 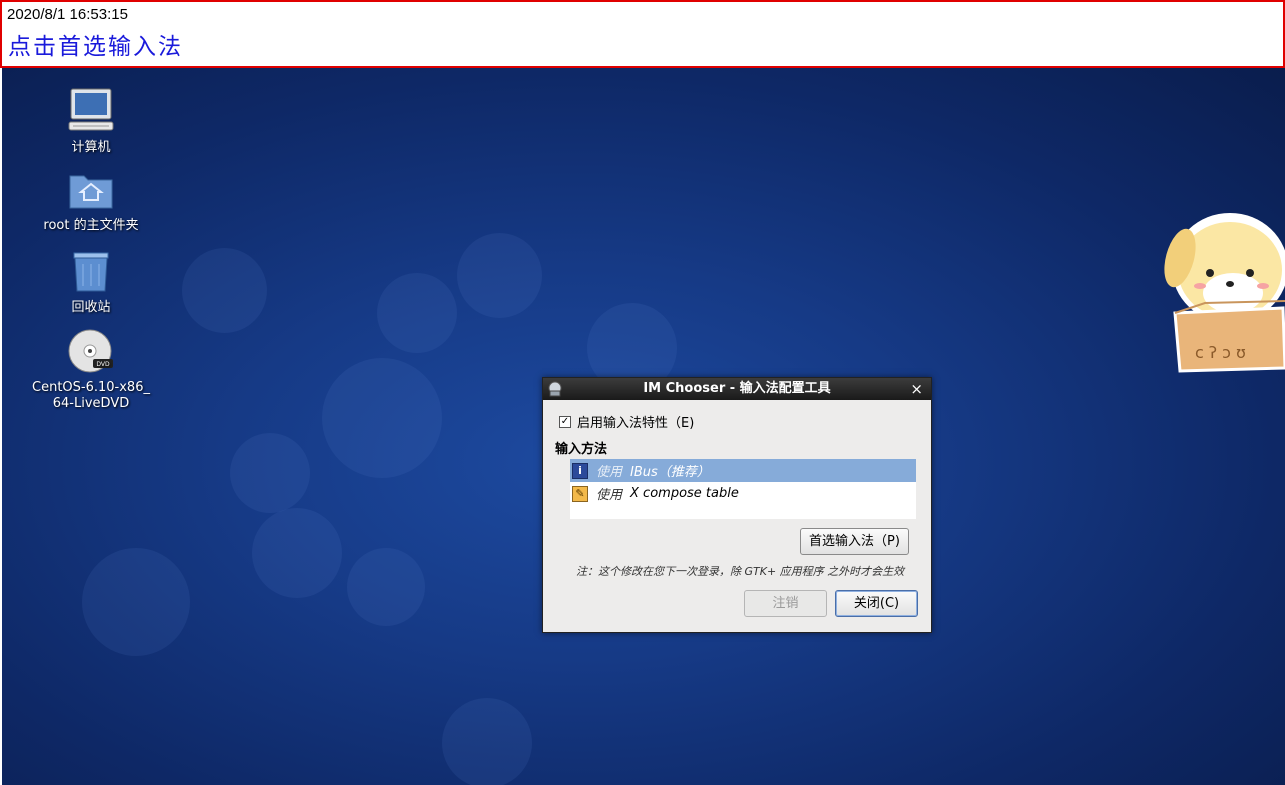 I want to click on svg-text: c ʔ ↄ ʊ, so click(x=1220, y=352).